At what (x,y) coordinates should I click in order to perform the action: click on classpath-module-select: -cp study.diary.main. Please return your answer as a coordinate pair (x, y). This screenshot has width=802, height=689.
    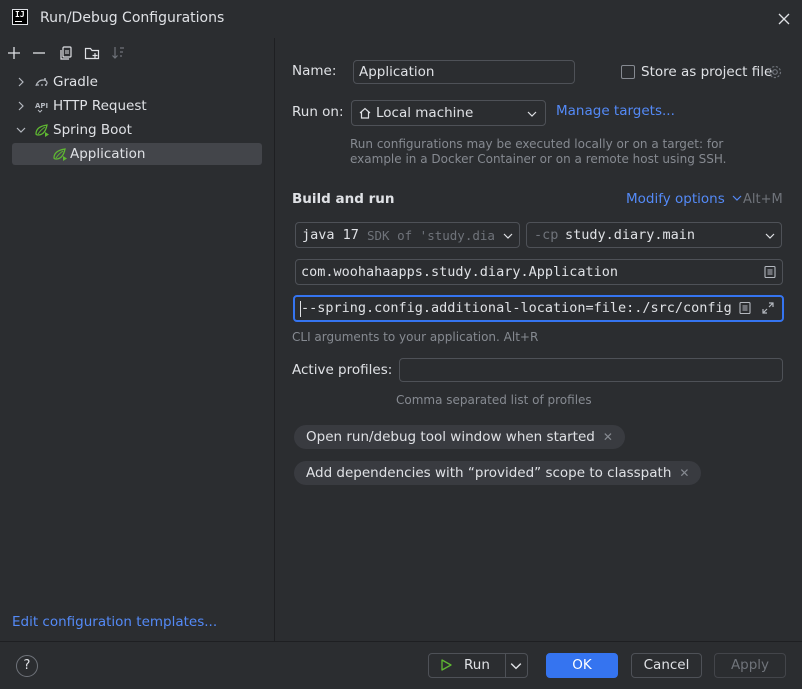
    Looking at the image, I should click on (654, 235).